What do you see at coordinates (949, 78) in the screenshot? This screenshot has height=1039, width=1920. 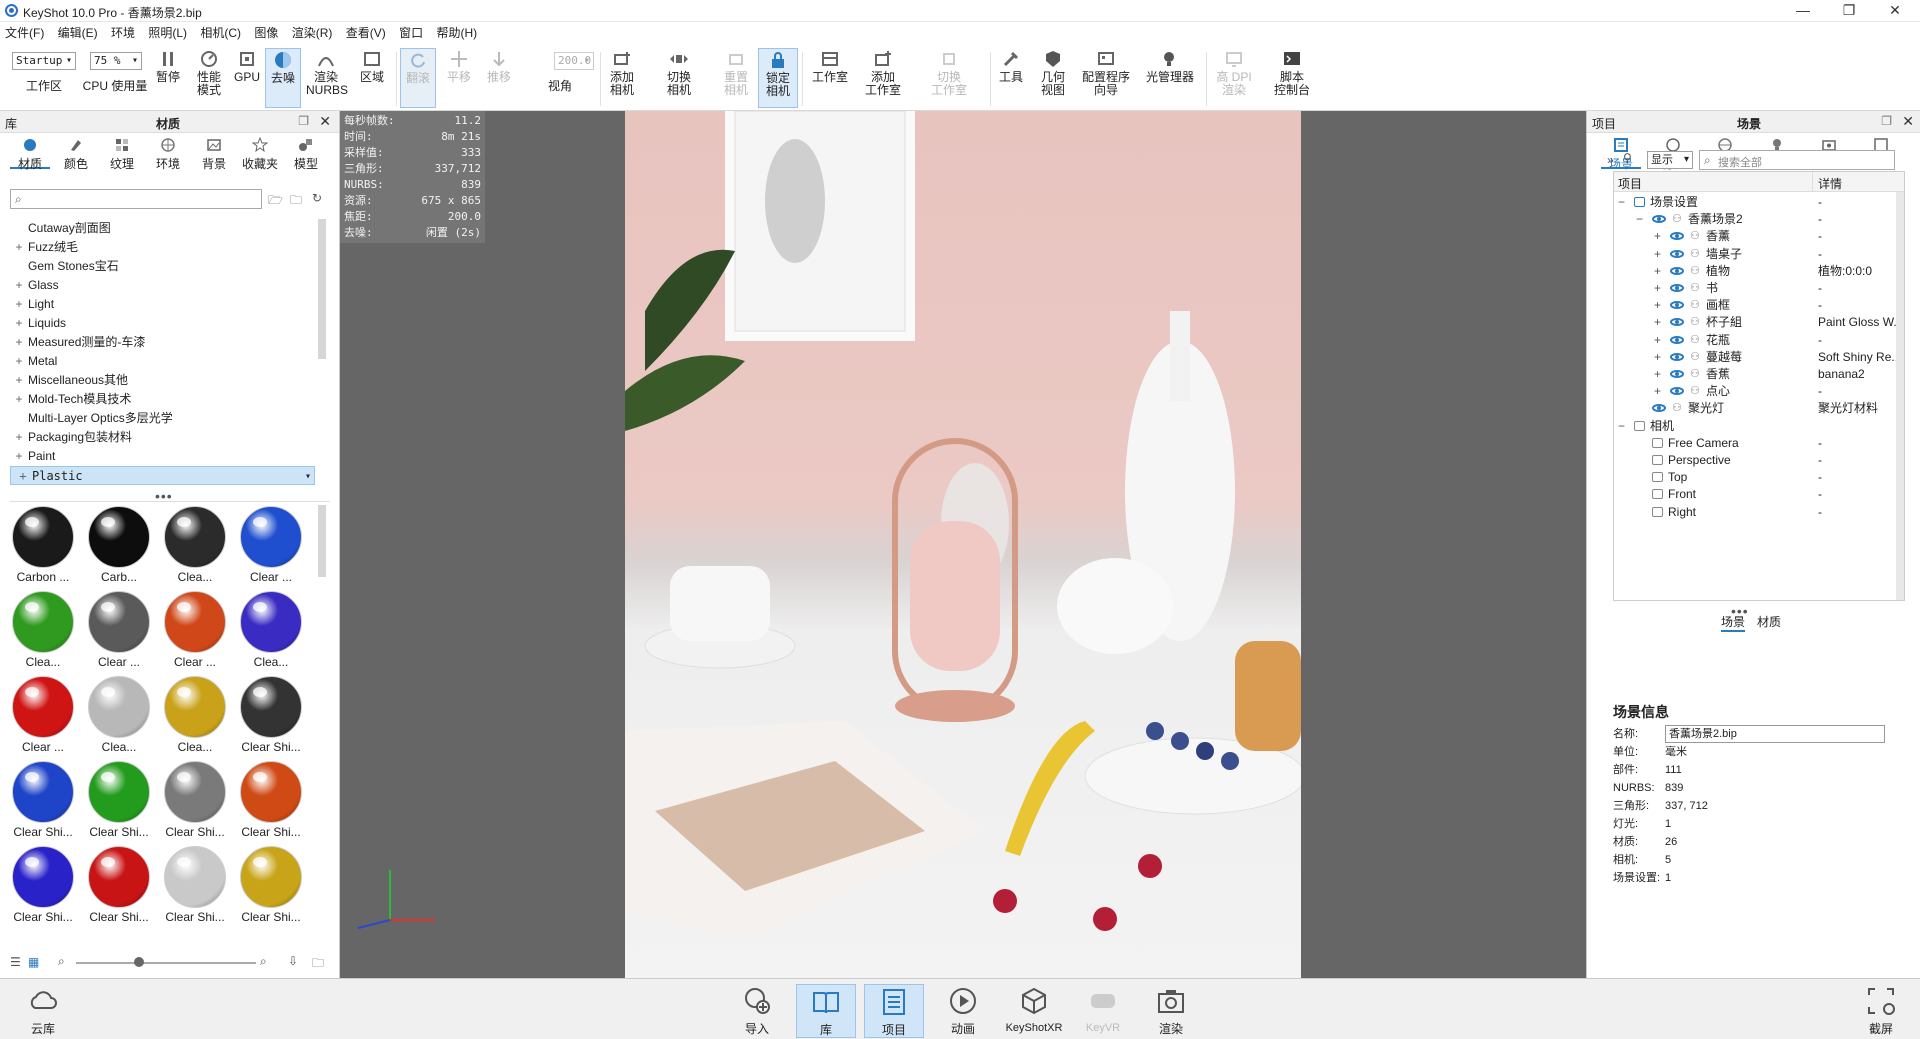 I see `switch-studio-button: 切换 工作室` at bounding box center [949, 78].